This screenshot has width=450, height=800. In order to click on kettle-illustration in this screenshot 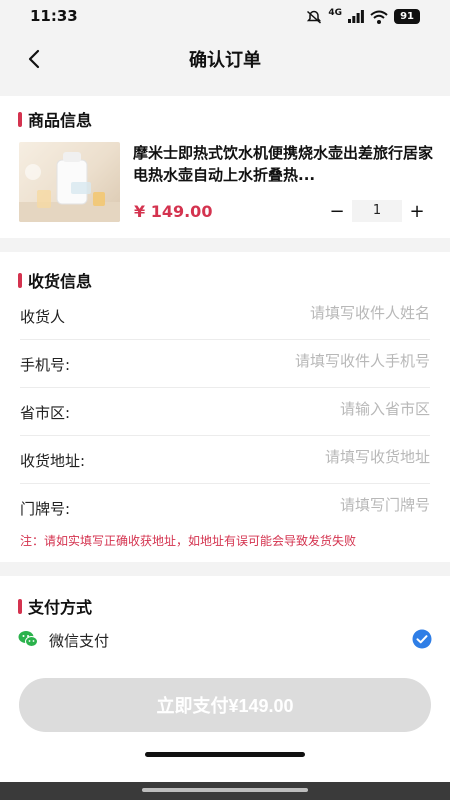, I will do `click(69, 187)`.